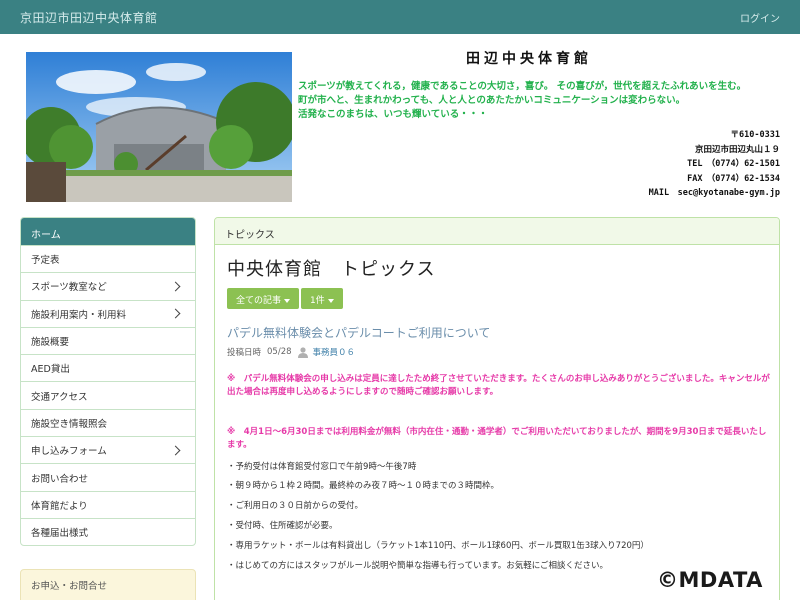 The image size is (800, 600). What do you see at coordinates (244, 353) in the screenshot?
I see `posted-label: 投稿日時` at bounding box center [244, 353].